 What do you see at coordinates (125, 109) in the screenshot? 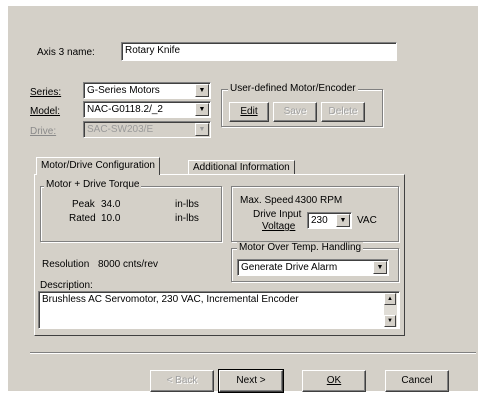
I see `model-value: NAC-G0118.2/_2` at bounding box center [125, 109].